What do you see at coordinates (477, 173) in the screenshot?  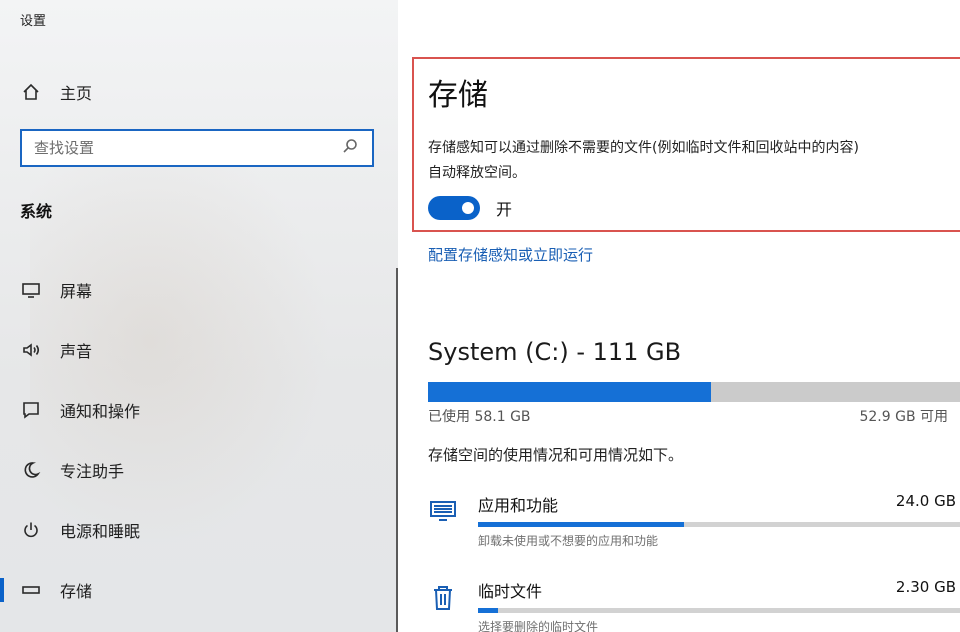 I see `description-line: 自动释放空间。` at bounding box center [477, 173].